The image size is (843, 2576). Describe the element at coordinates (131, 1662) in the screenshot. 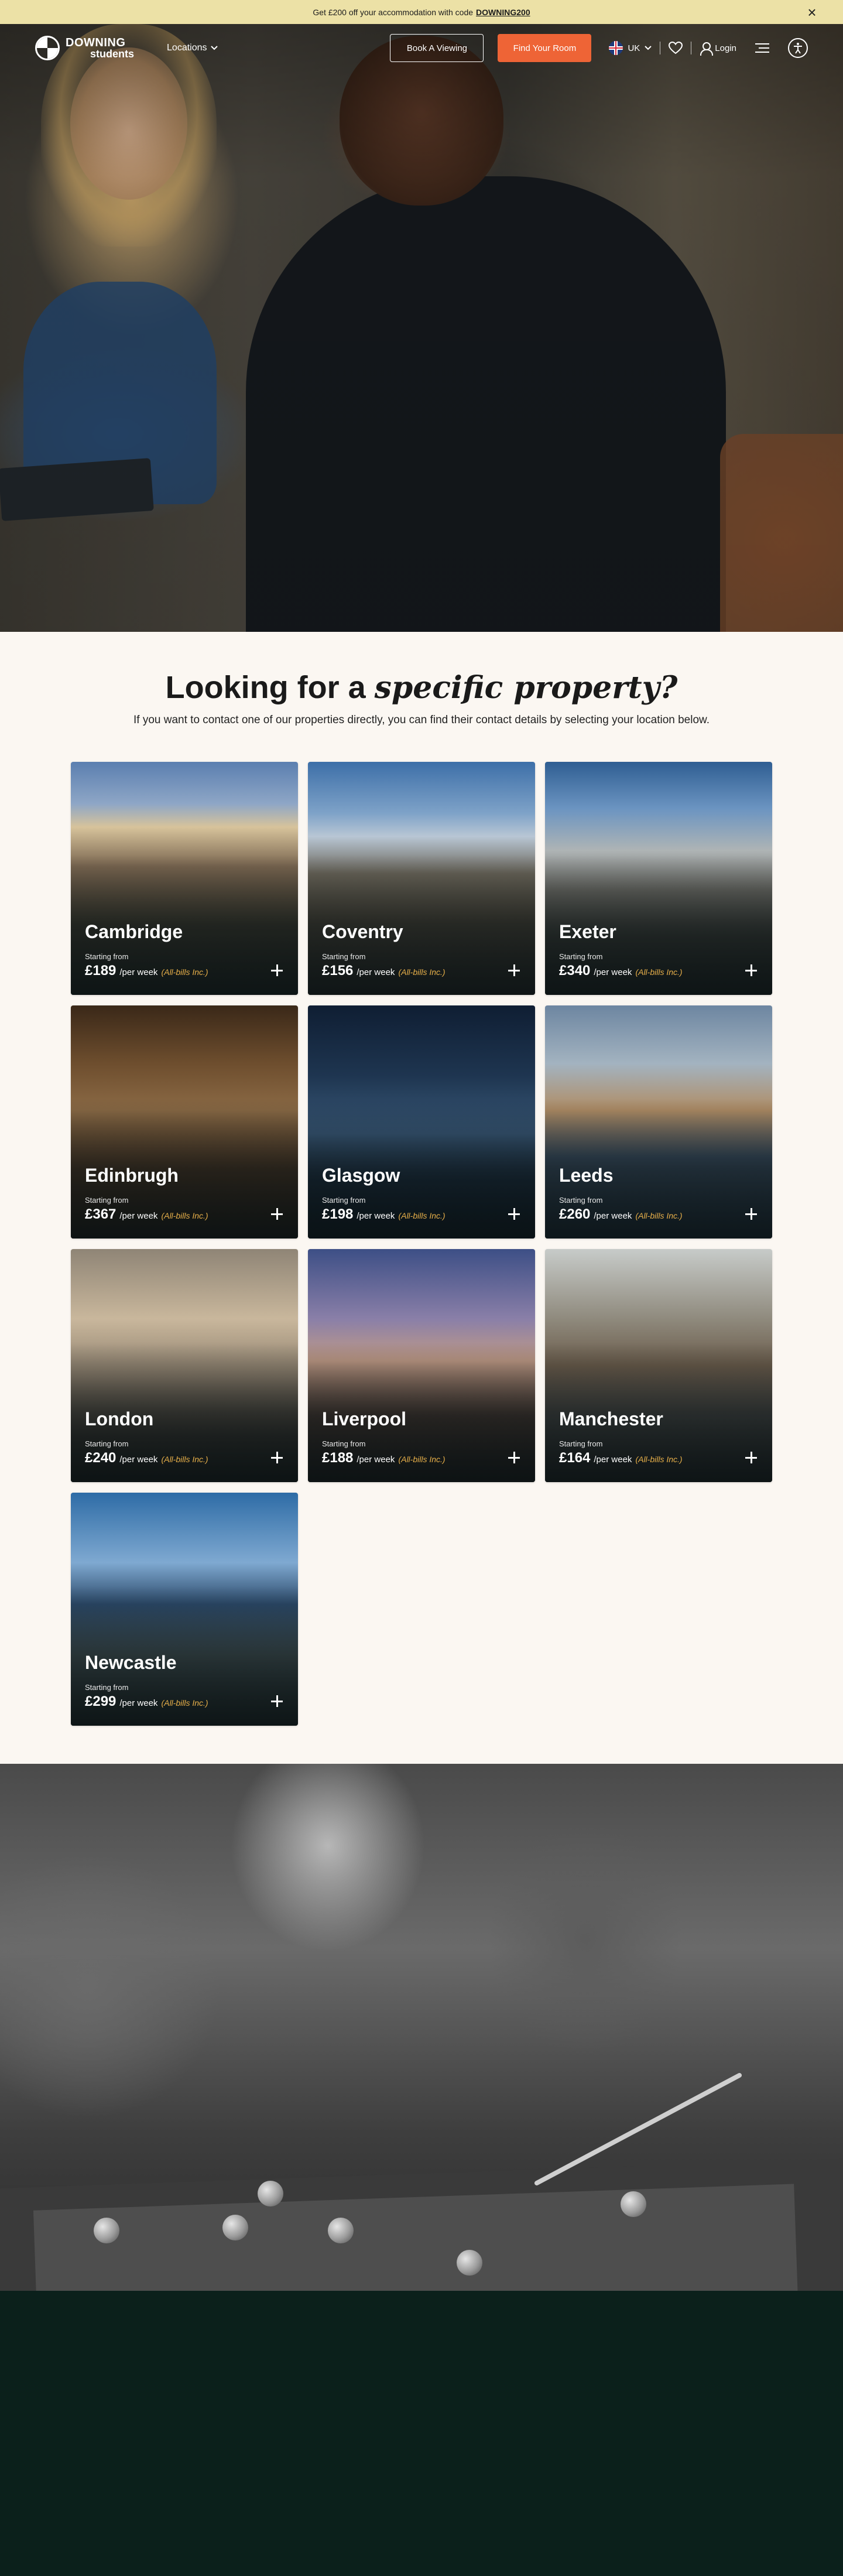

I see `location-name: Newcastle` at that location.